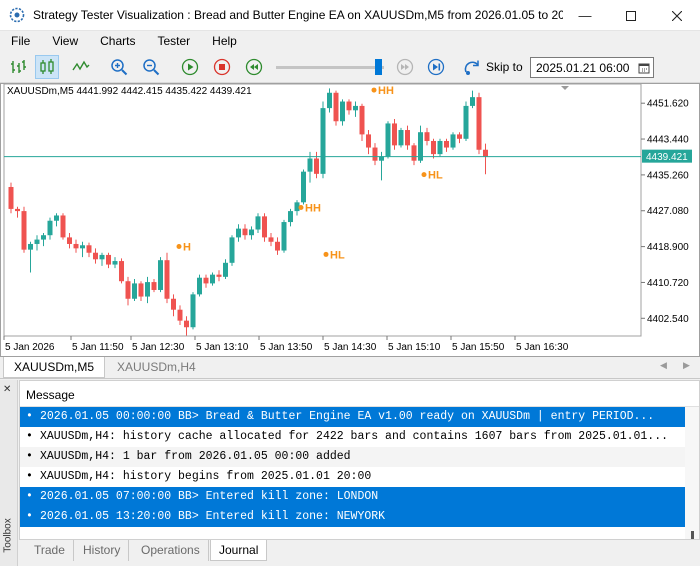  I want to click on tab-scroll-right-icon: ▶, so click(686, 365).